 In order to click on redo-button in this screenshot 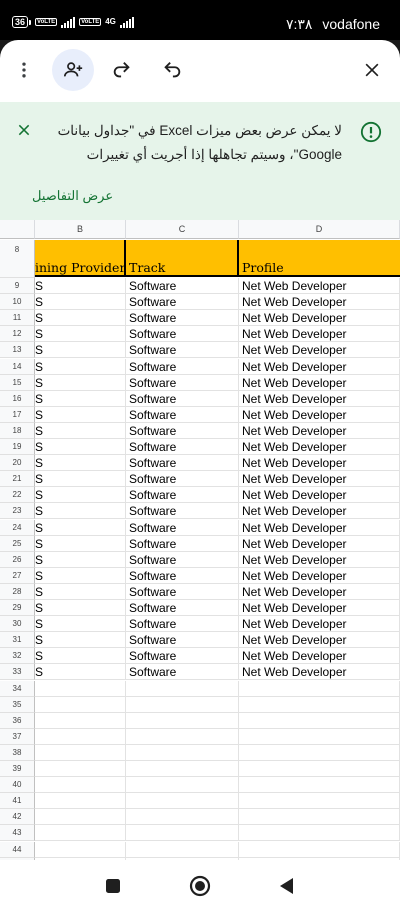, I will do `click(122, 70)`.